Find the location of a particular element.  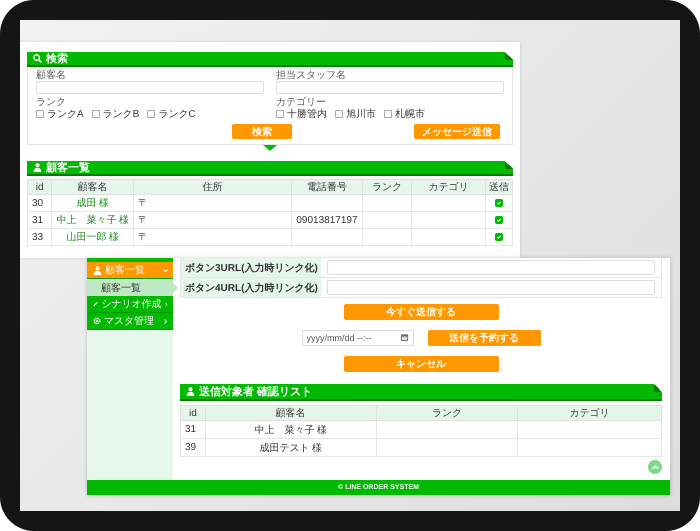

table-cell: 成田テスト 様 is located at coordinates (290, 447).